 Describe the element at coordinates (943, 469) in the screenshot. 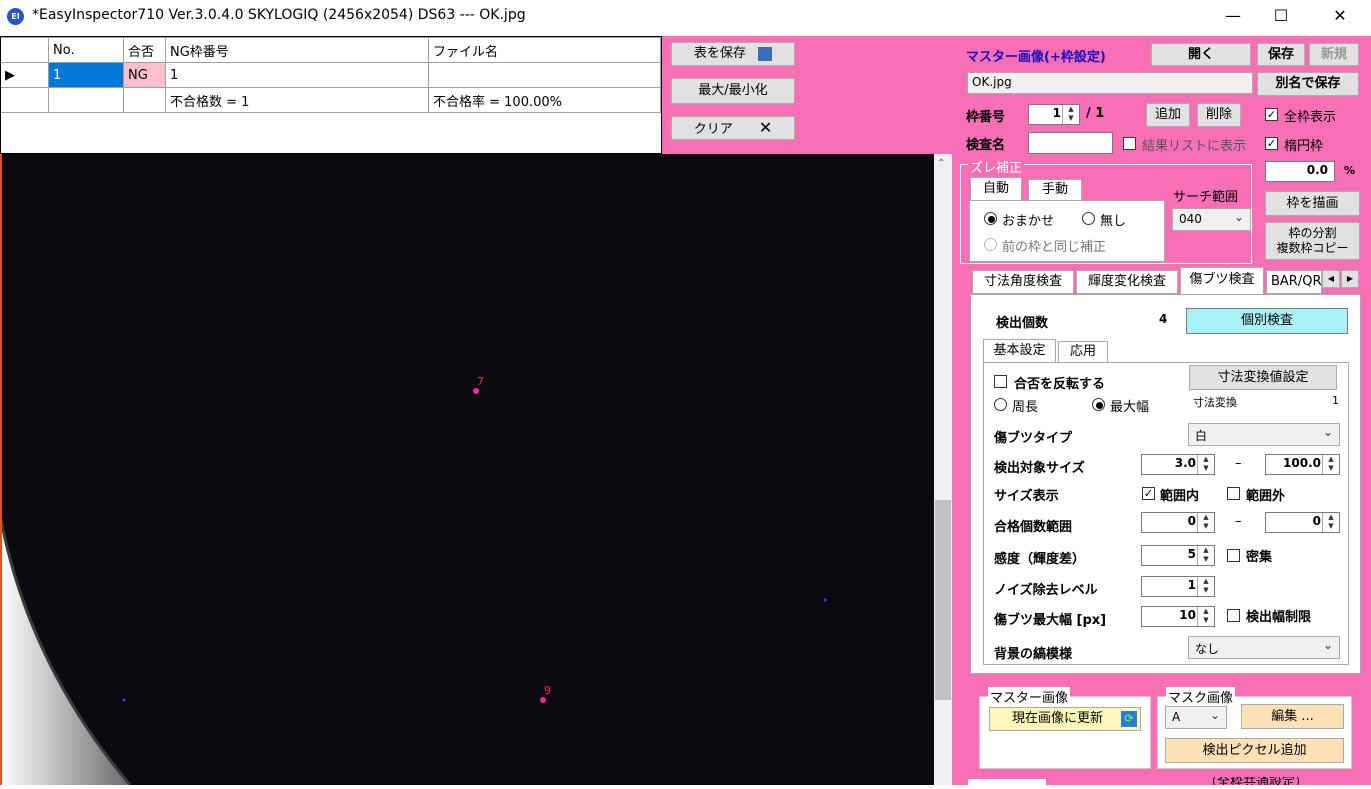

I see `viewer-scrollbar: ⌃` at that location.